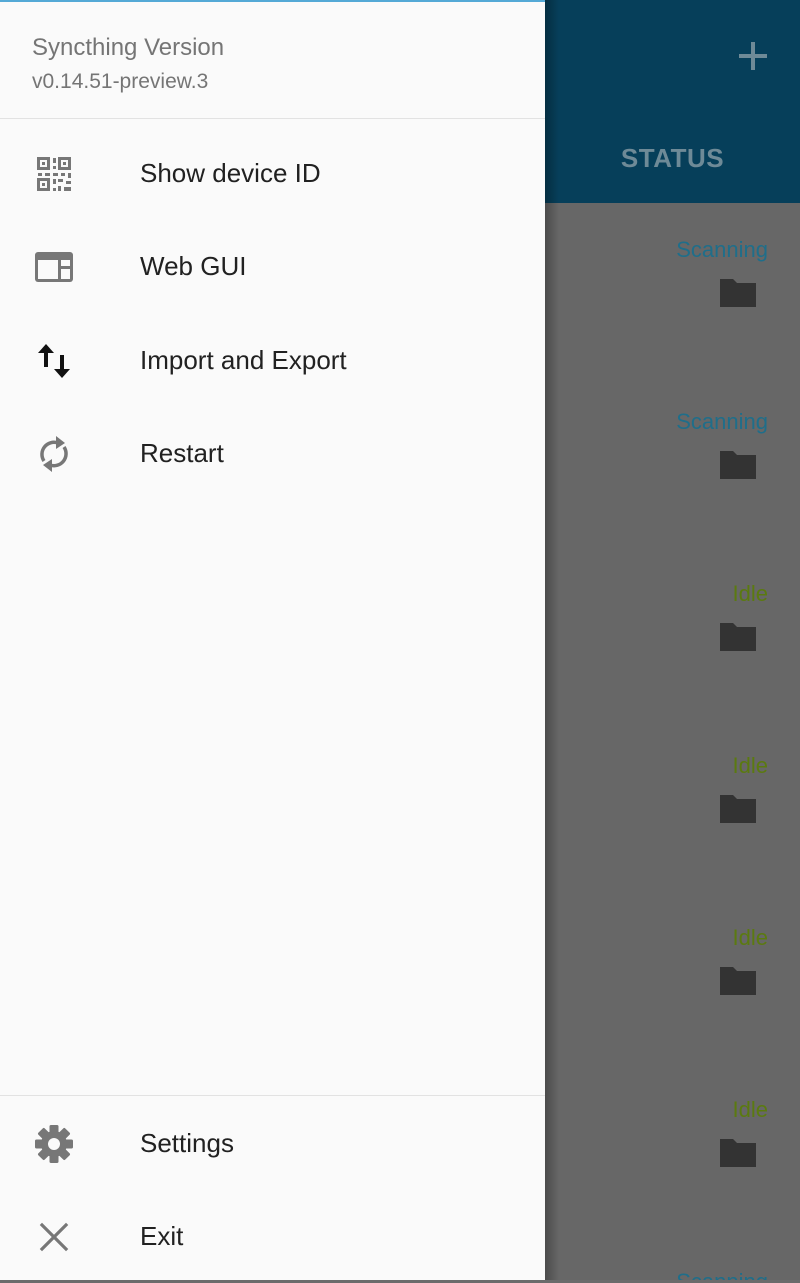 This screenshot has height=1283, width=800. Describe the element at coordinates (54, 1144) in the screenshot. I see `gear-icon` at that location.